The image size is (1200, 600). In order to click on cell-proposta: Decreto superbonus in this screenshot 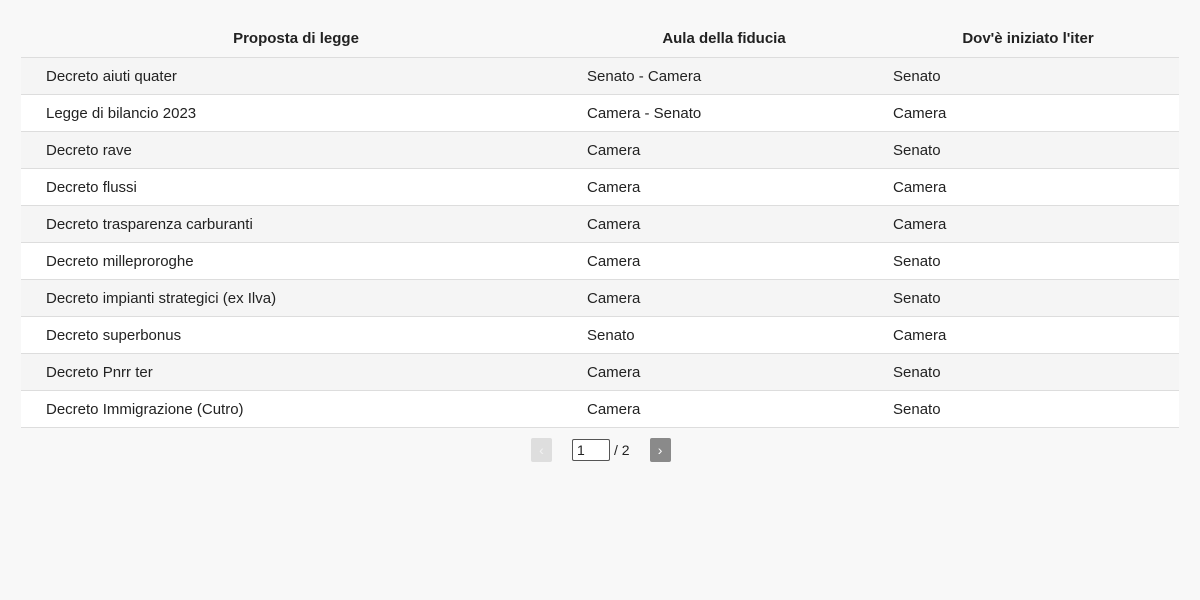, I will do `click(296, 335)`.